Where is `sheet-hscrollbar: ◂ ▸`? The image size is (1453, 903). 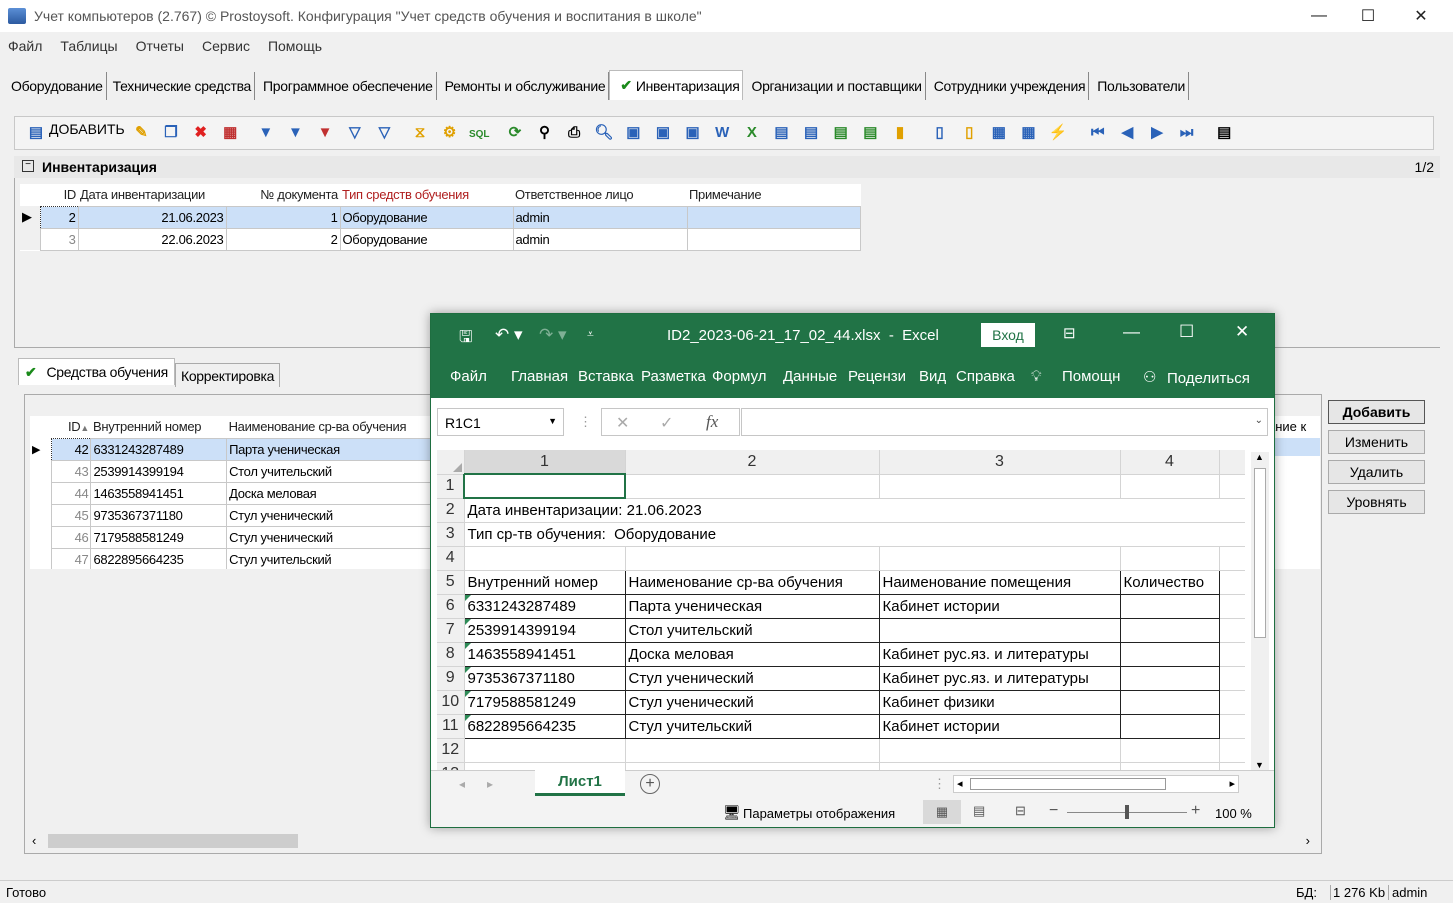
sheet-hscrollbar: ◂ ▸ is located at coordinates (1096, 784).